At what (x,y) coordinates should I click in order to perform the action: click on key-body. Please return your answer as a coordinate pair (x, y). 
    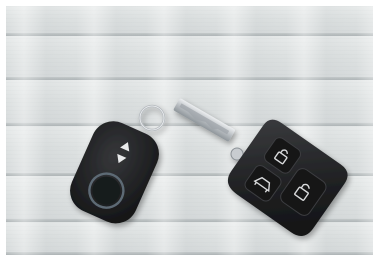
    Looking at the image, I should click on (287, 177).